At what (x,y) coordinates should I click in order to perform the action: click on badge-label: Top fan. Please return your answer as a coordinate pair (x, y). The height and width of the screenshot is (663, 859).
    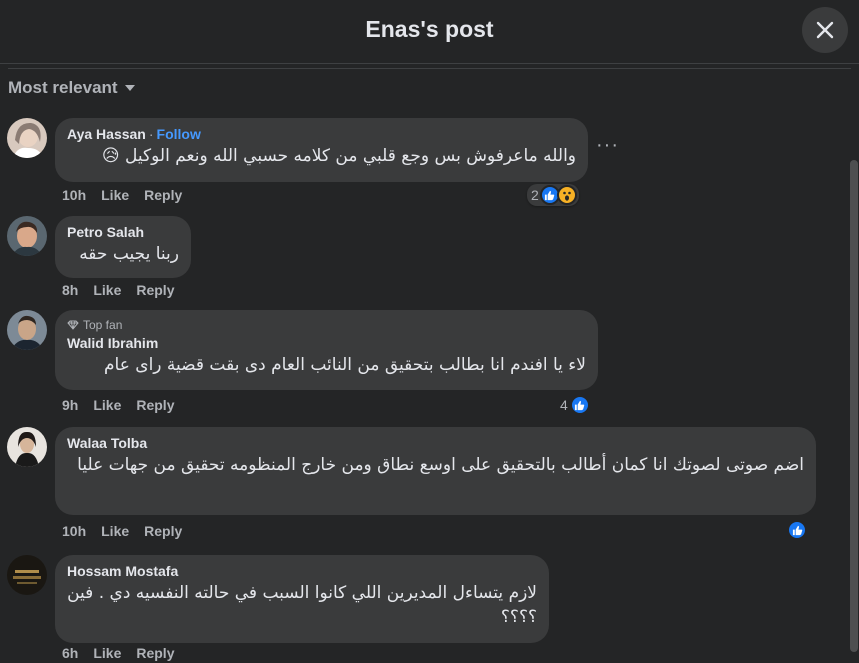
    Looking at the image, I should click on (103, 325).